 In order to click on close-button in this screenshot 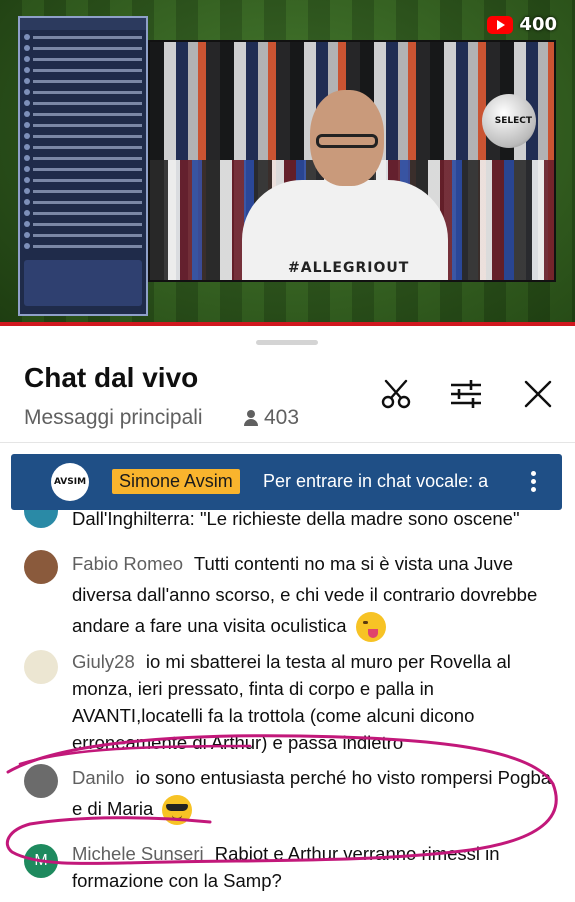, I will do `click(538, 394)`.